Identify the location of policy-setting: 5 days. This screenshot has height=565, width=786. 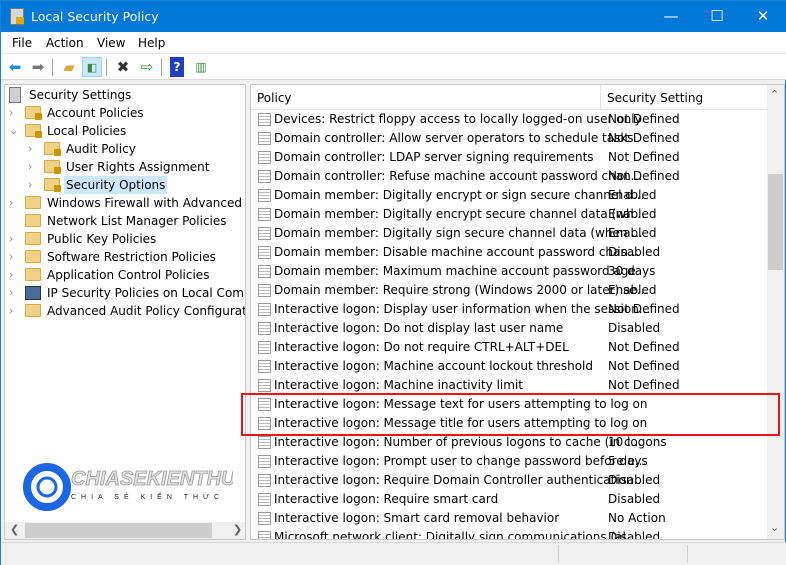
(628, 461).